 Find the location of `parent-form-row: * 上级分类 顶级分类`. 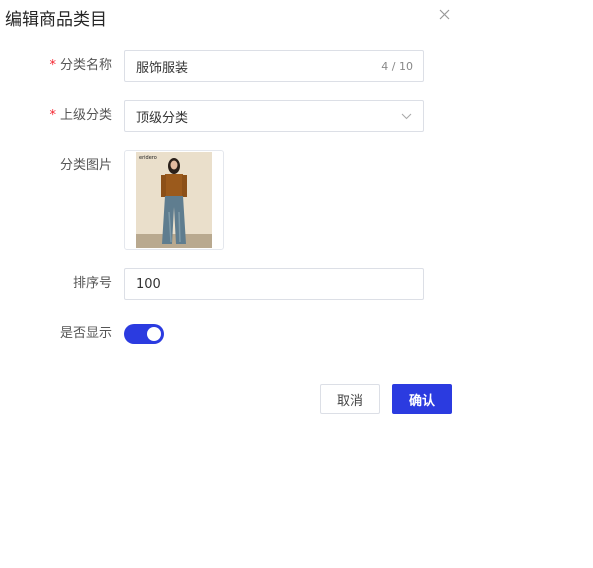

parent-form-row: * 上级分类 顶级分类 is located at coordinates (296, 116).